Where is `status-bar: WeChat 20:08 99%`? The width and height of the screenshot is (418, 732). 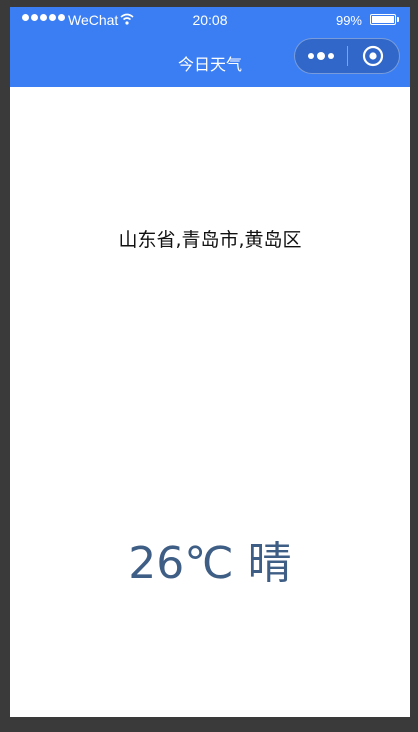 status-bar: WeChat 20:08 99% is located at coordinates (210, 21).